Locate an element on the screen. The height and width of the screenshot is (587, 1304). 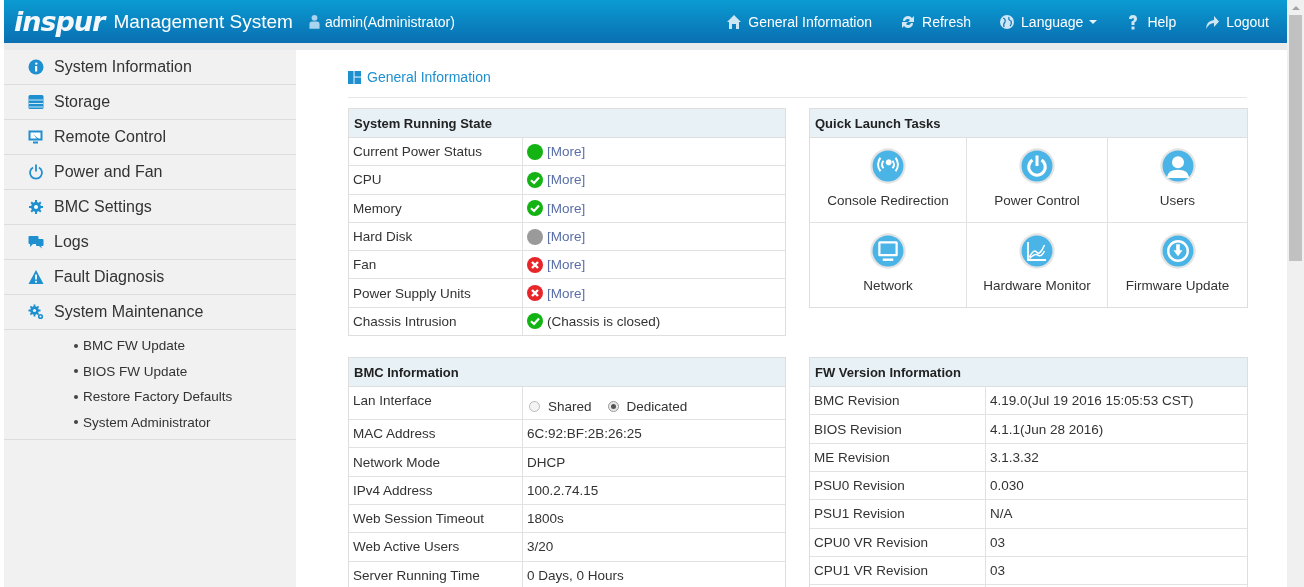
app-title: Management System is located at coordinates (203, 21).